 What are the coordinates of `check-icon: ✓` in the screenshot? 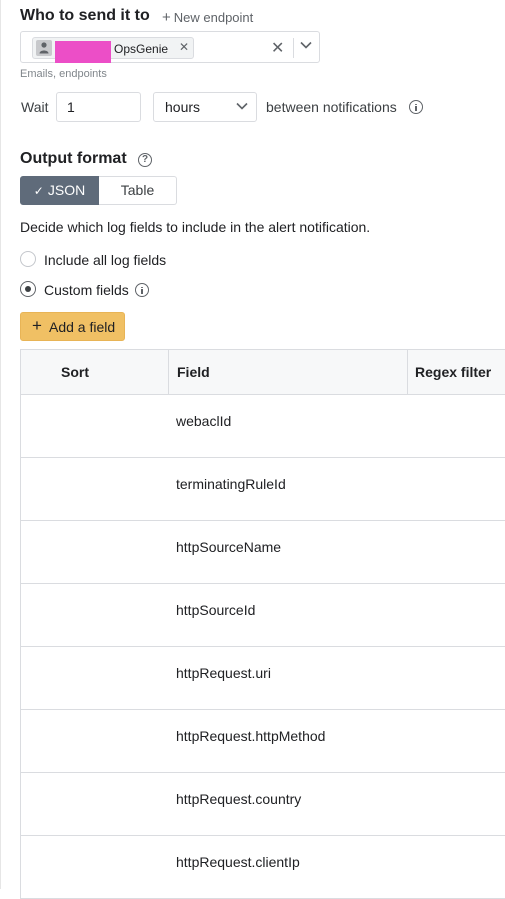 It's located at (38, 191).